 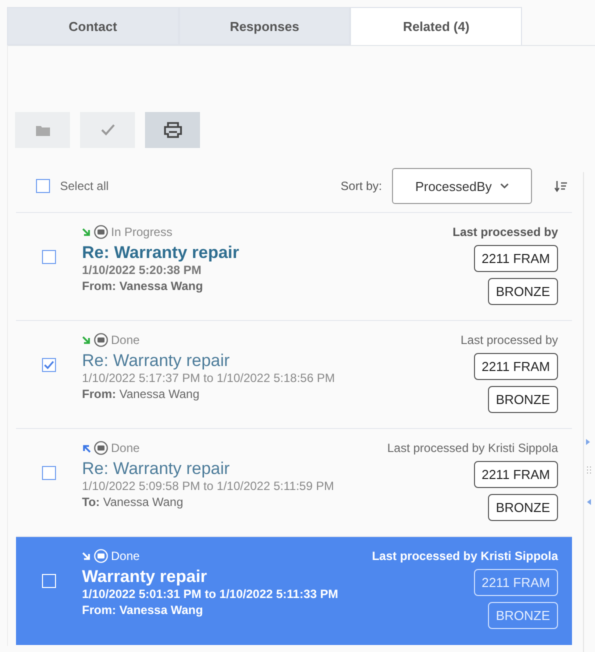 What do you see at coordinates (133, 502) in the screenshot?
I see `party-text: To: Vanessa Wang` at bounding box center [133, 502].